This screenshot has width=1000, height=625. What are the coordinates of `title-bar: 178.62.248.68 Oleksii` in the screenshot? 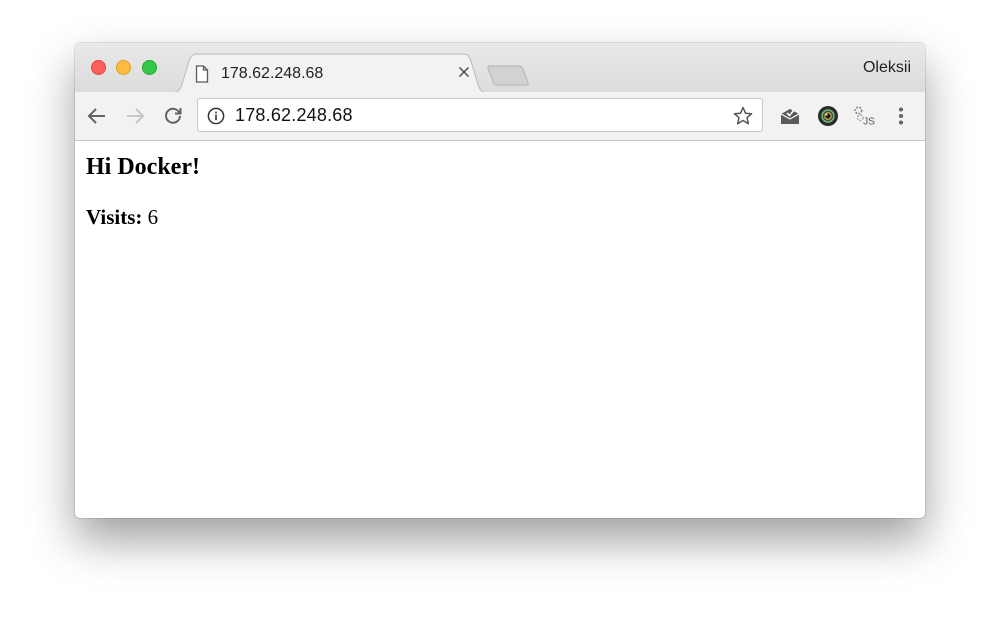 It's located at (500, 68).